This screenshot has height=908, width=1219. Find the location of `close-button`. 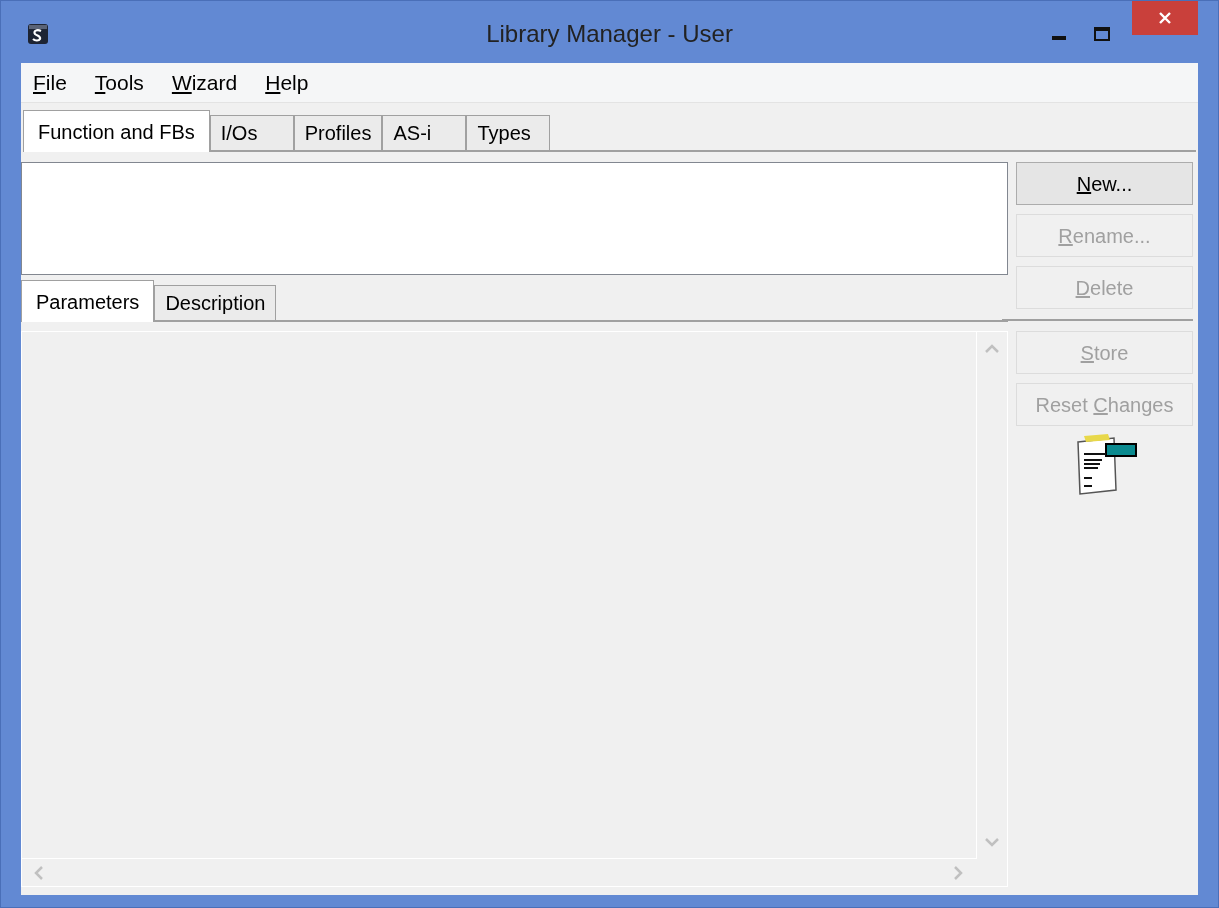

close-button is located at coordinates (1165, 18).